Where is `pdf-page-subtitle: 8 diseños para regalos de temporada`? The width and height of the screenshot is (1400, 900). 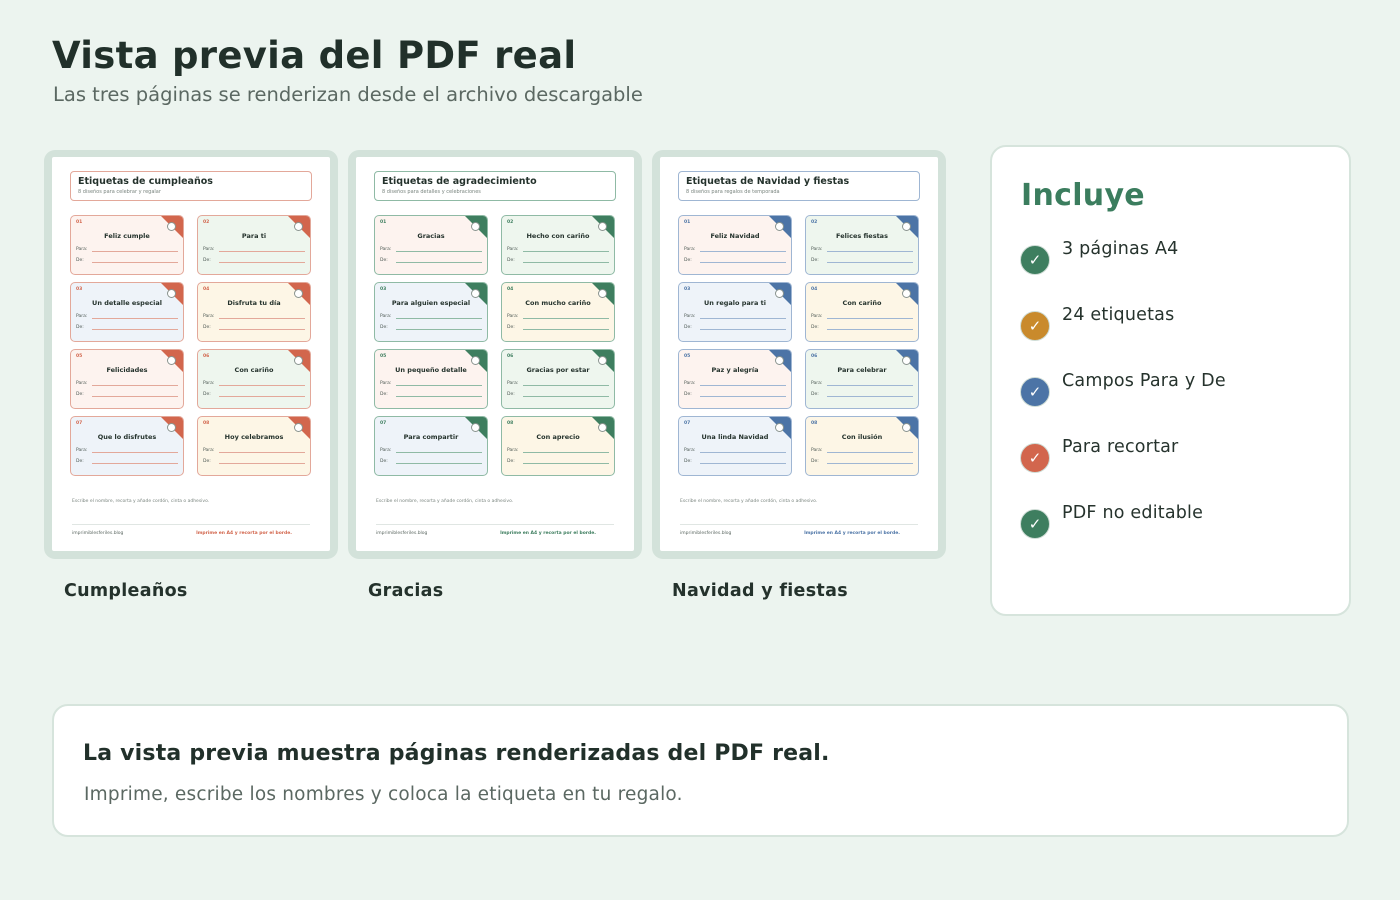
pdf-page-subtitle: 8 diseños para regalos de temporada is located at coordinates (733, 192).